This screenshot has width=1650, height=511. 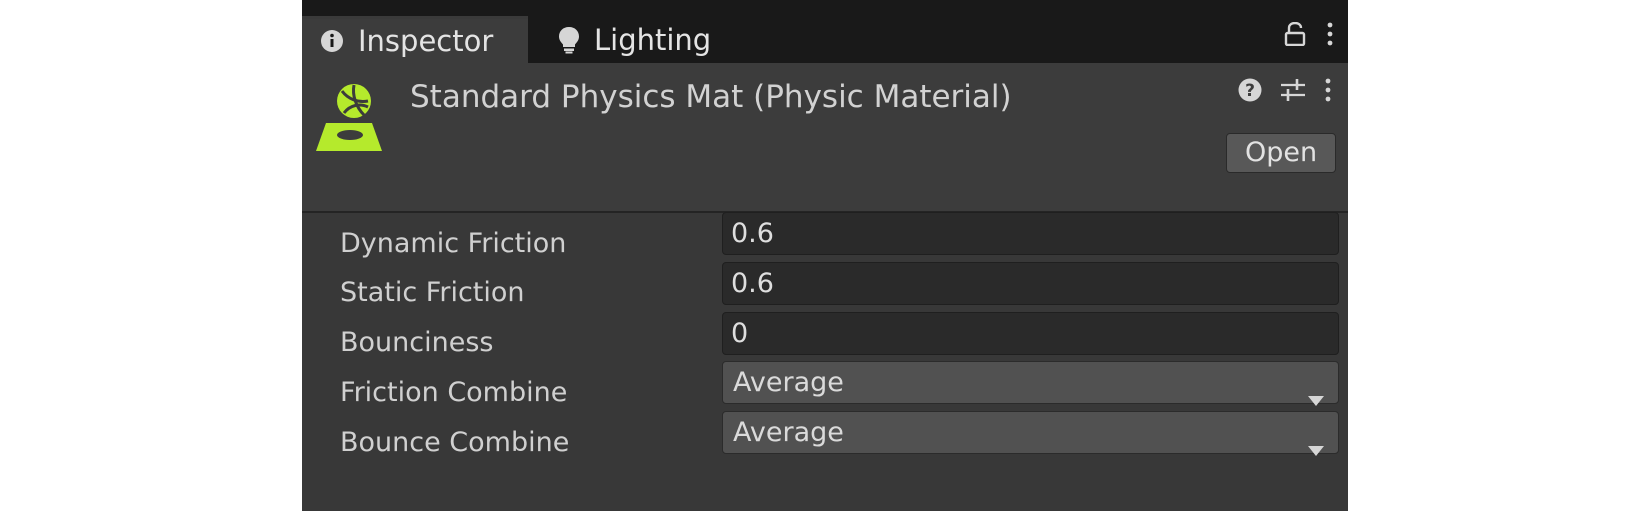 I want to click on friction-combine-dropdown: Average, so click(x=1030, y=383).